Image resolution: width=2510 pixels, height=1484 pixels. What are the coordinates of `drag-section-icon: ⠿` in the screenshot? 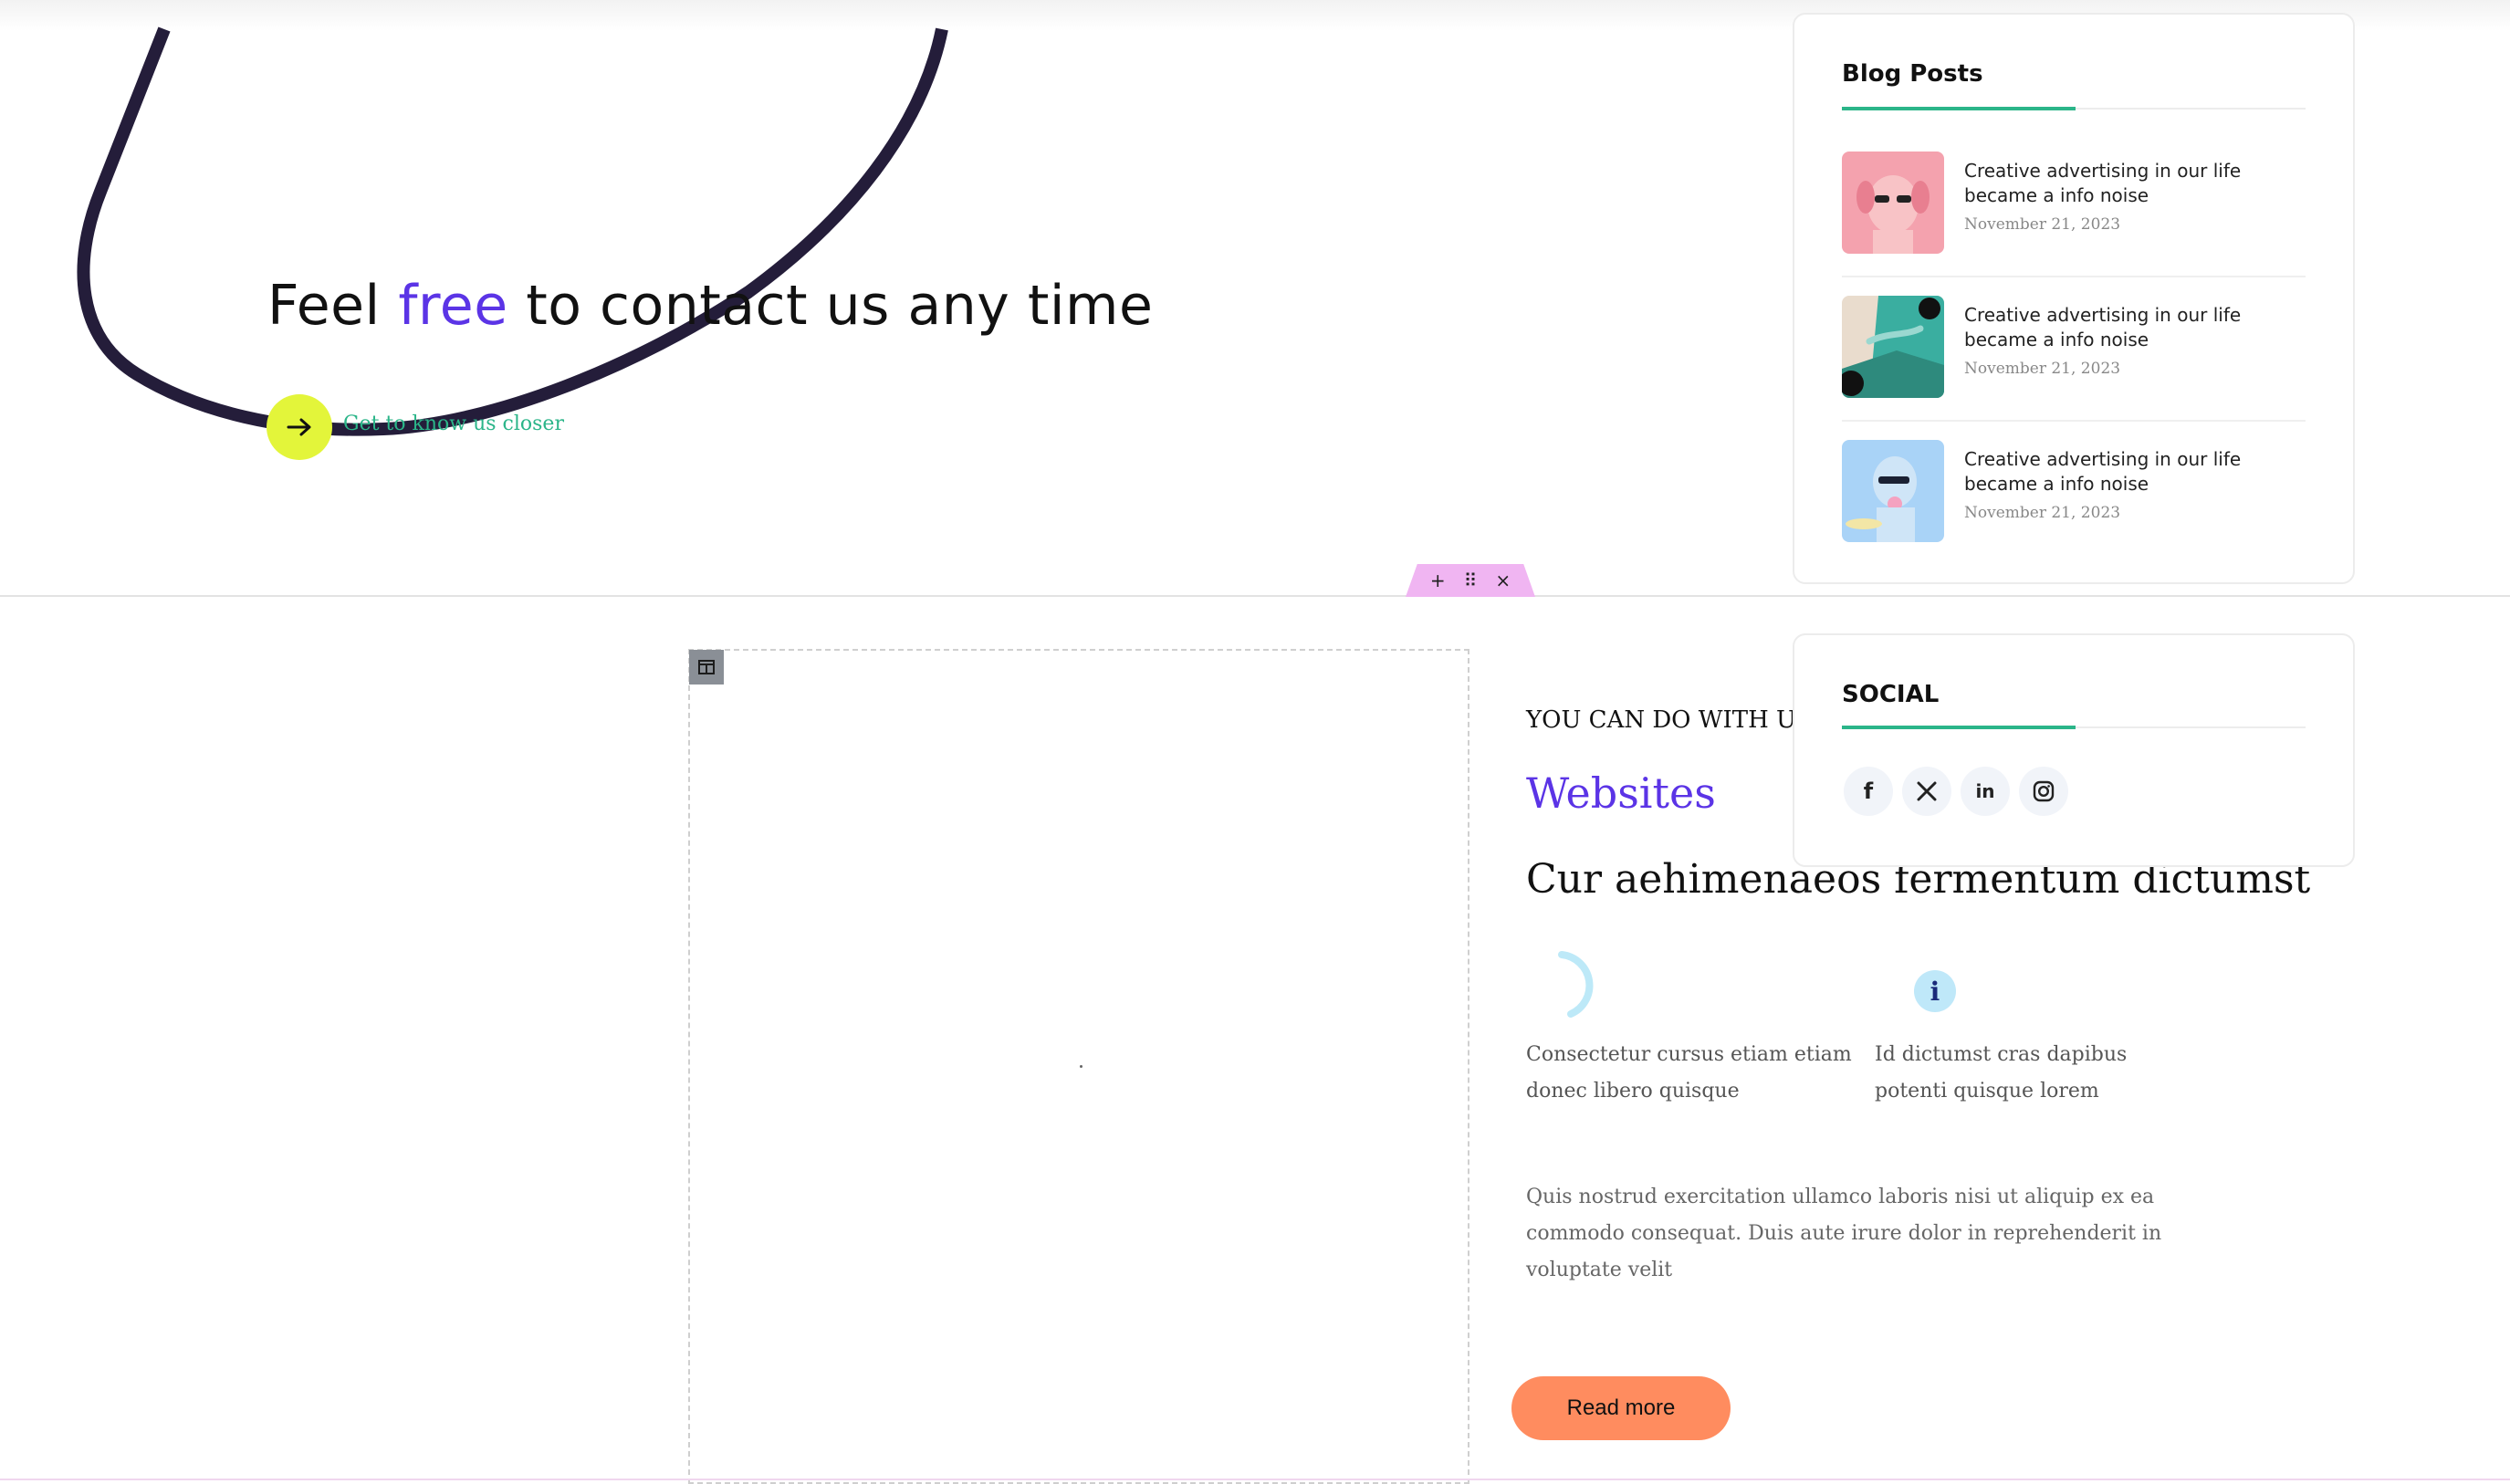 It's located at (1471, 580).